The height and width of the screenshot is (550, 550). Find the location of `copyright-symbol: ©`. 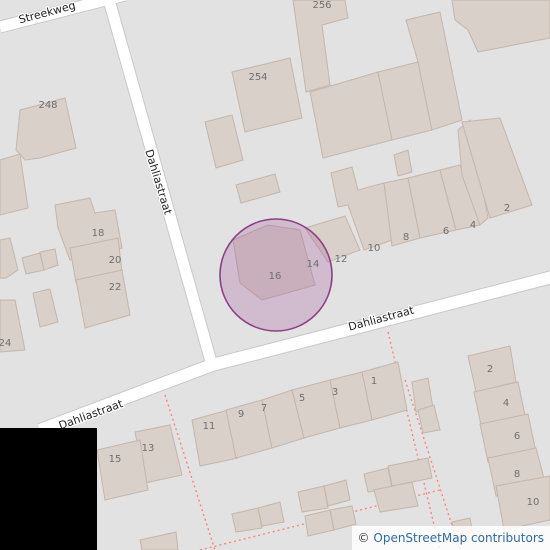

copyright-symbol: © is located at coordinates (363, 538).